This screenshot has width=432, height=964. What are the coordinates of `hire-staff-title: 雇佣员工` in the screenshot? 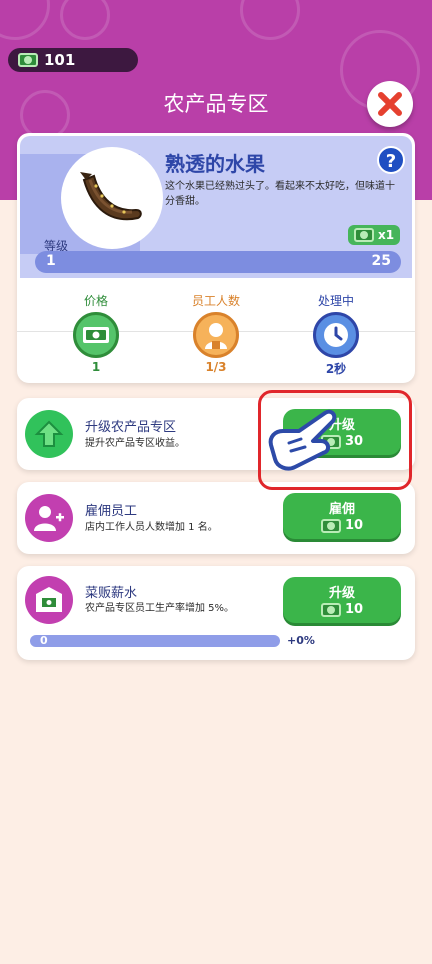 It's located at (111, 511).